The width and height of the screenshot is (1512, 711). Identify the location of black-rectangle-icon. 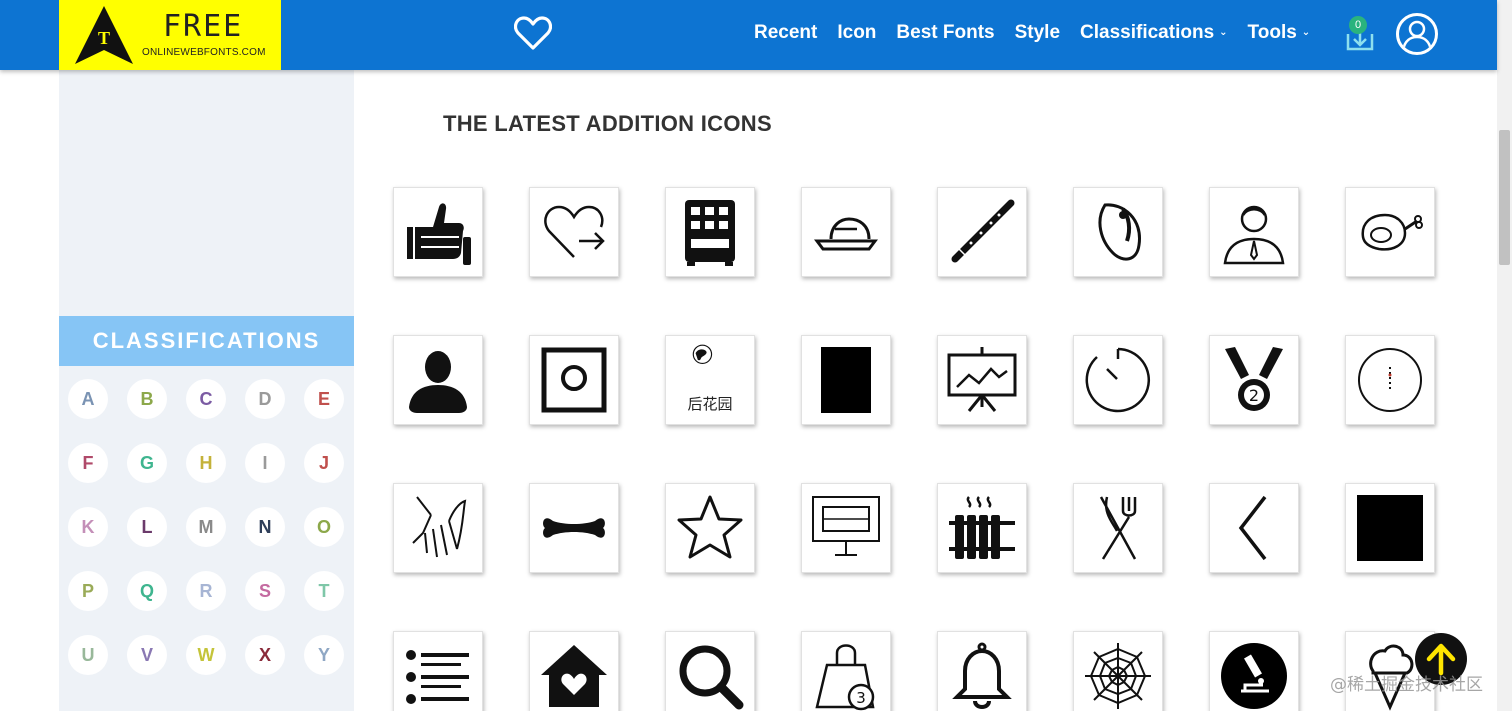
(846, 380).